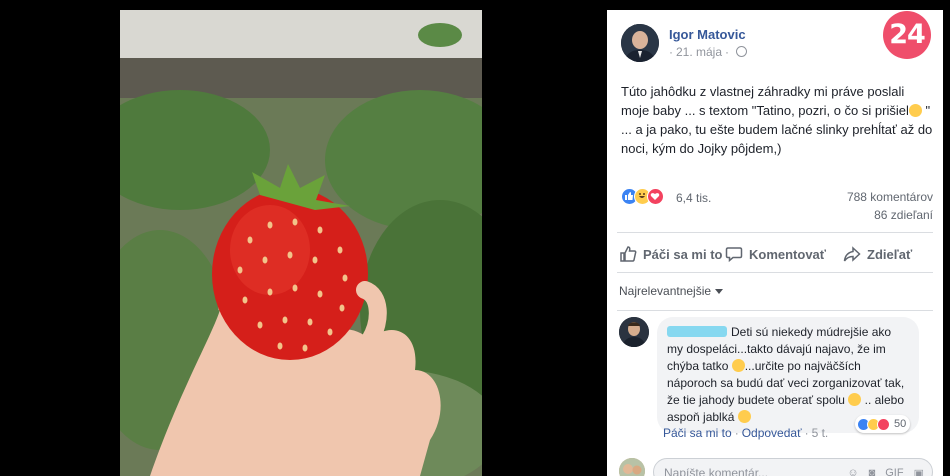 Image resolution: width=950 pixels, height=476 pixels. What do you see at coordinates (634, 332) in the screenshot?
I see `commenter-avatar` at bounding box center [634, 332].